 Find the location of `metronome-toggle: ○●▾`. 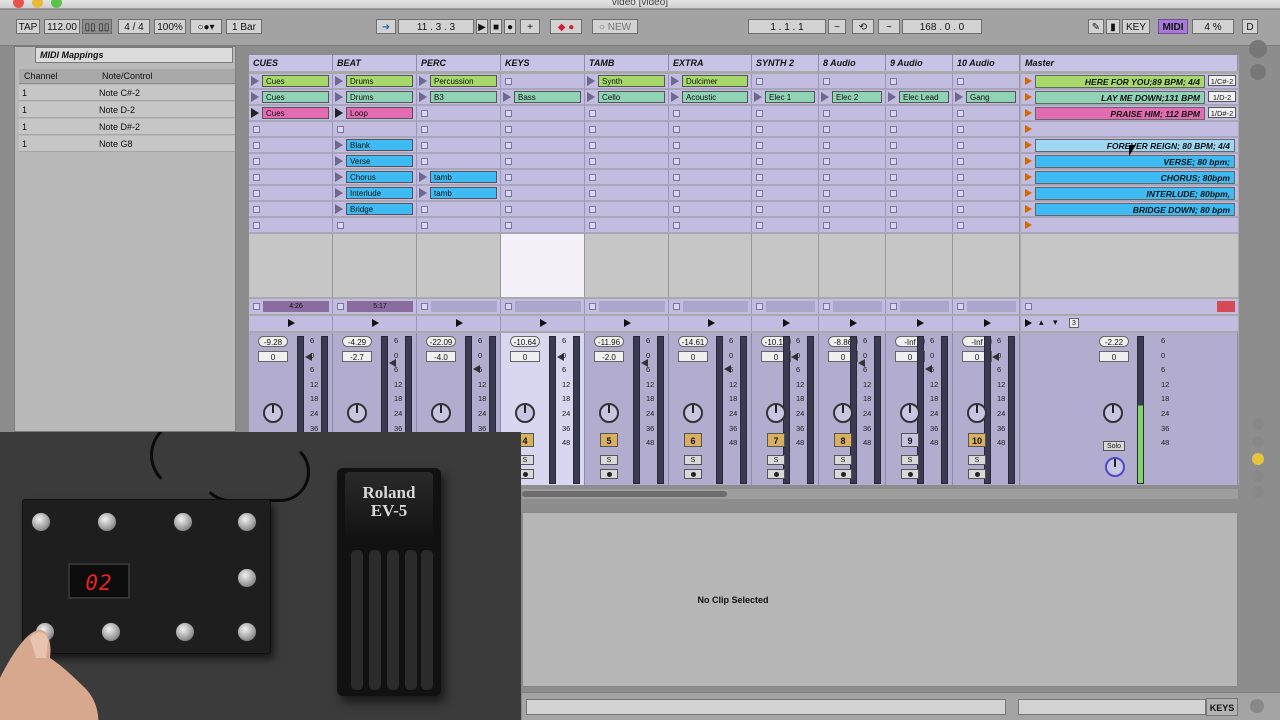

metronome-toggle: ○●▾ is located at coordinates (206, 26).